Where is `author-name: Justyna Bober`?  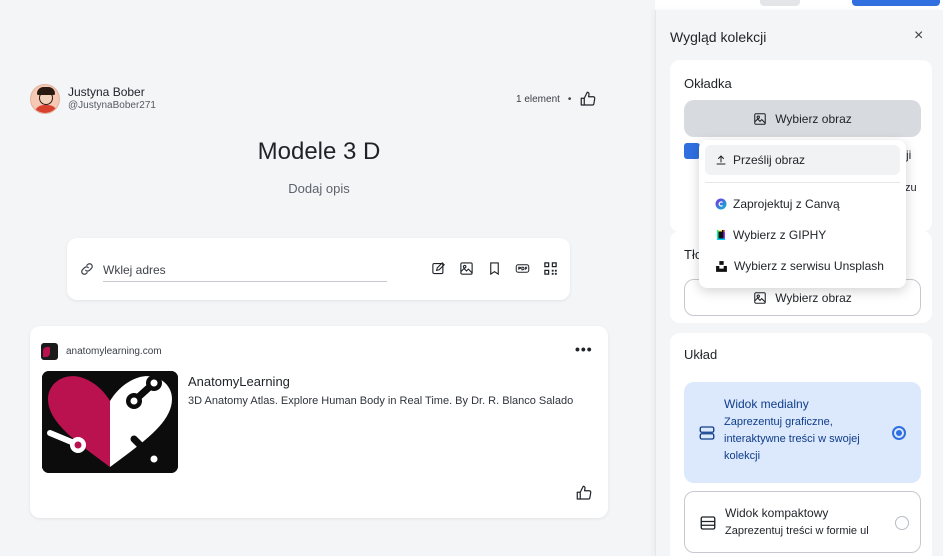 author-name: Justyna Bober is located at coordinates (112, 92).